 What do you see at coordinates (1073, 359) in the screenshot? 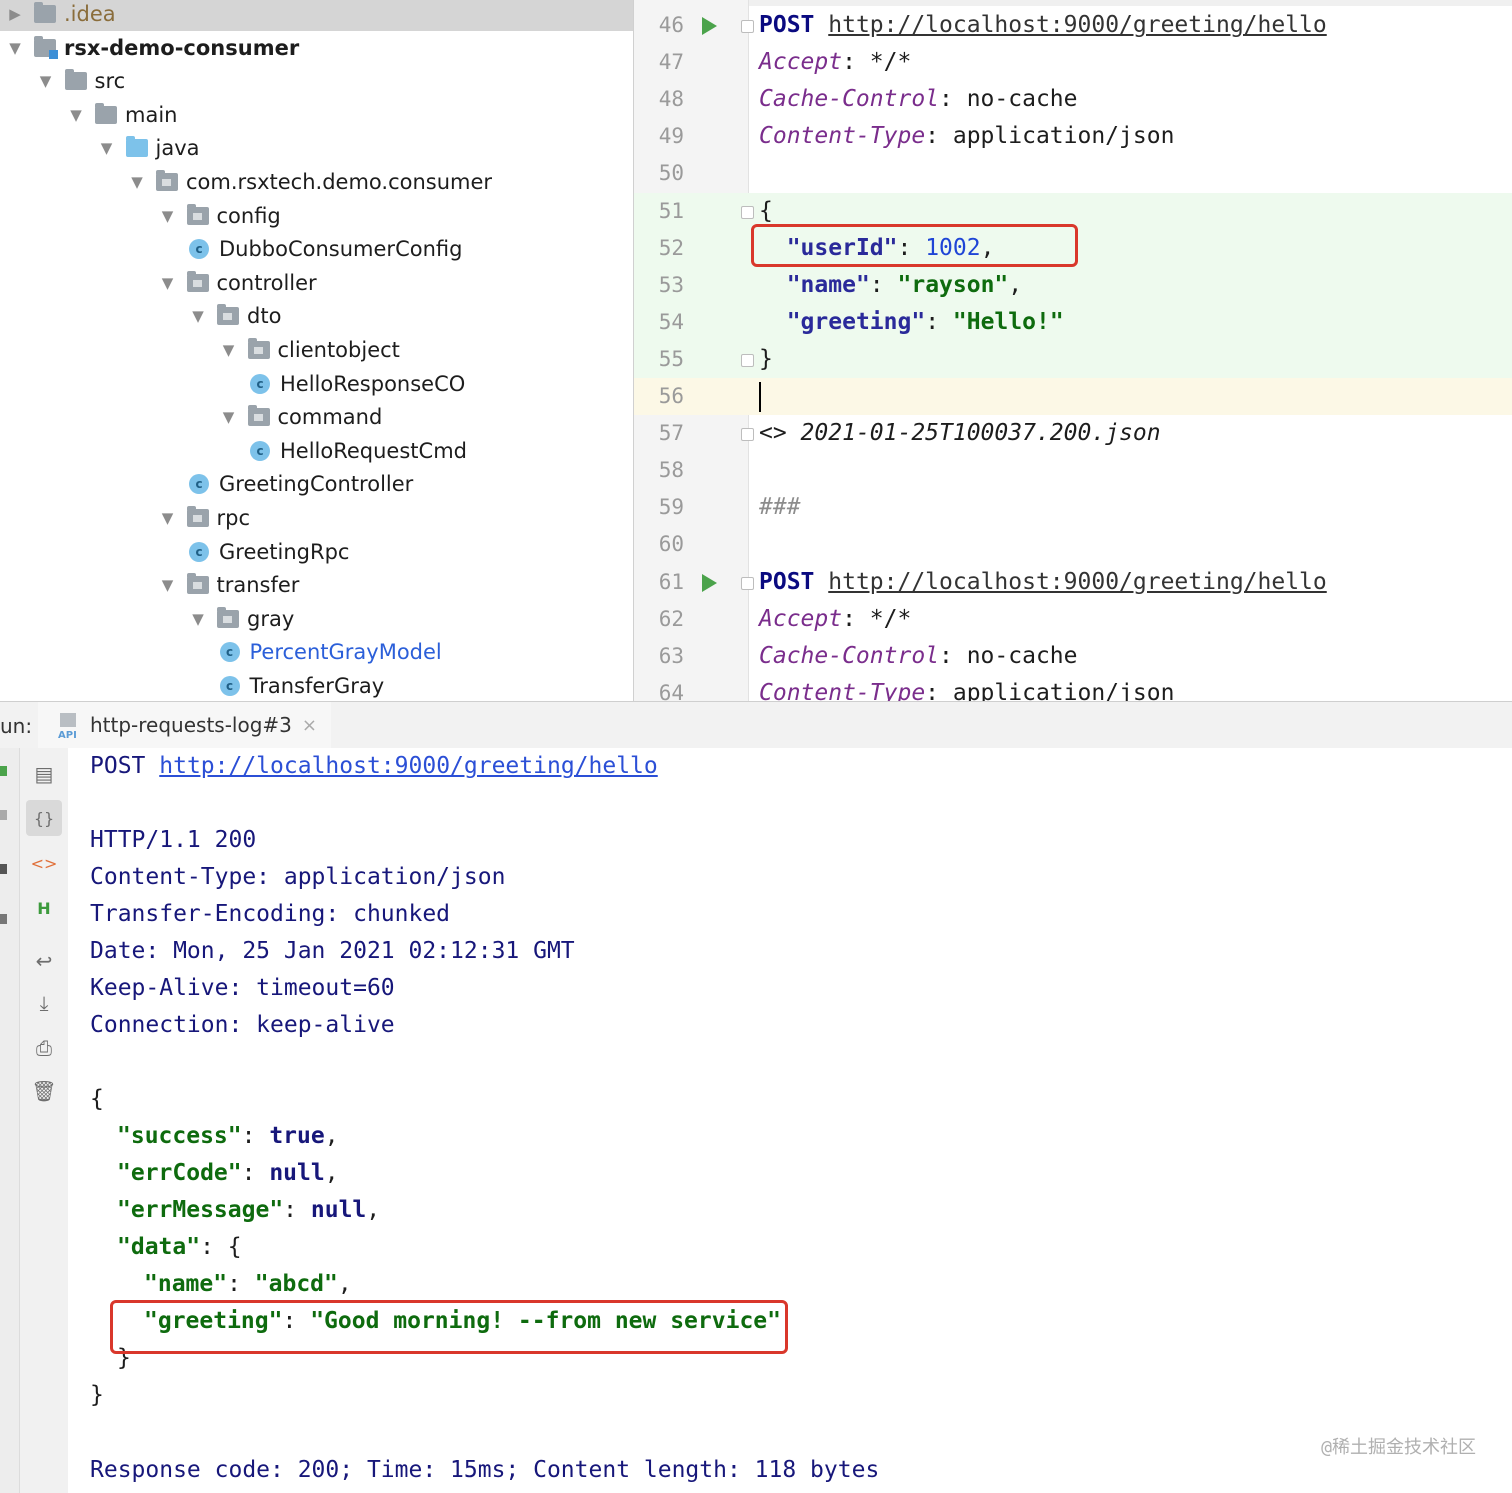
I see `editor-line: 55}` at bounding box center [1073, 359].